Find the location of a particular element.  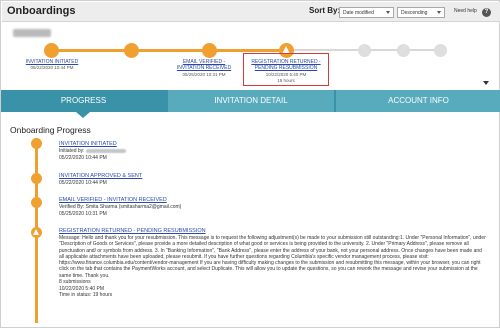

stepper-line-complete is located at coordinates (169, 50).